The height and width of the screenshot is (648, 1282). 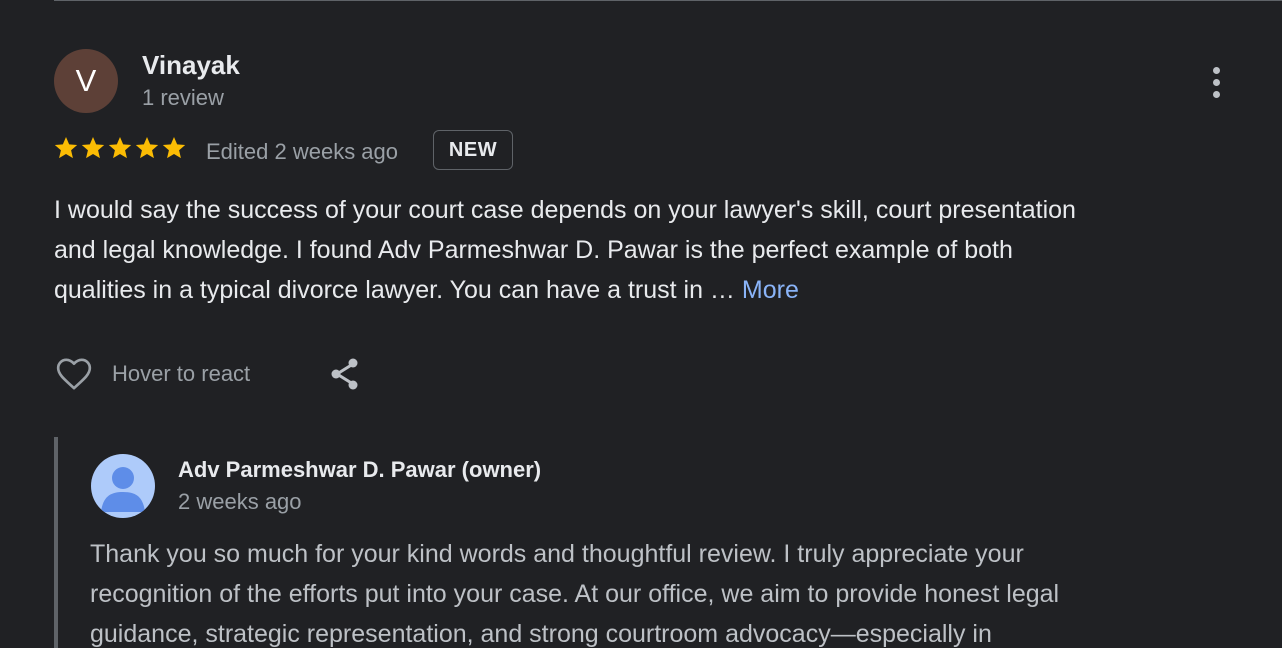 I want to click on share-icon, so click(x=344, y=374).